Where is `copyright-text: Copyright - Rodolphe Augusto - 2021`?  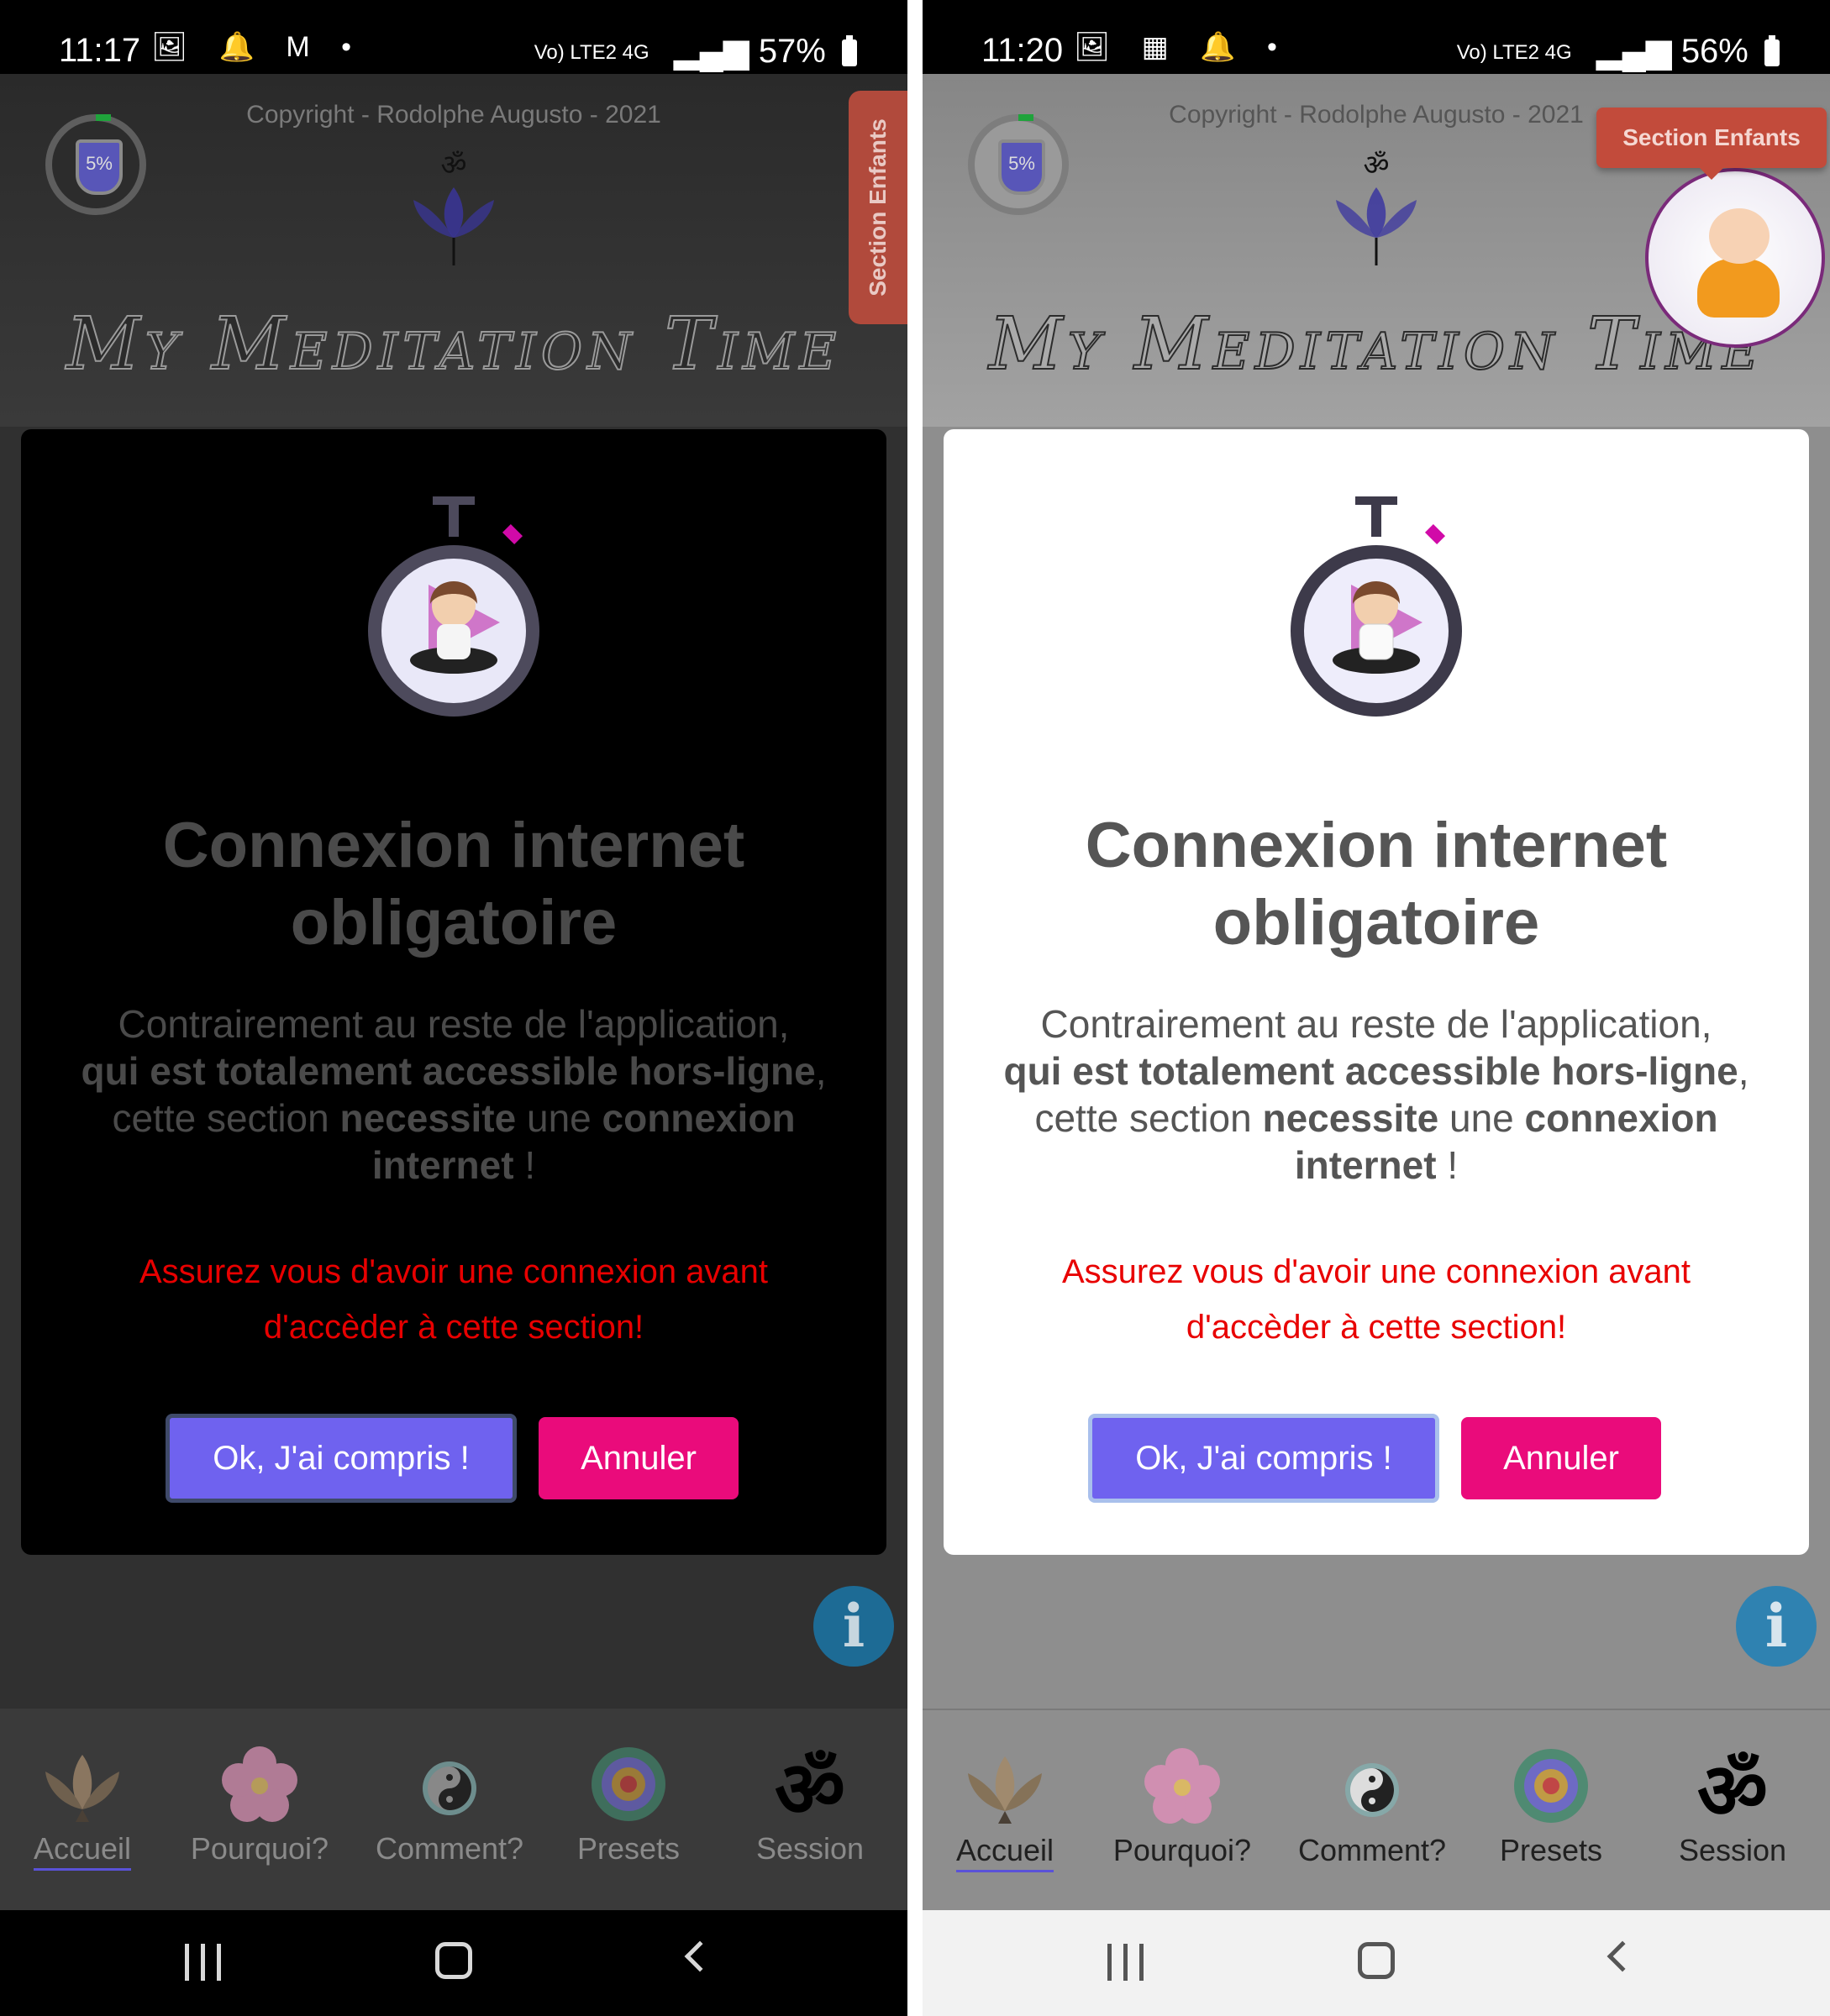
copyright-text: Copyright - Rodolphe Augusto - 2021 is located at coordinates (454, 115).